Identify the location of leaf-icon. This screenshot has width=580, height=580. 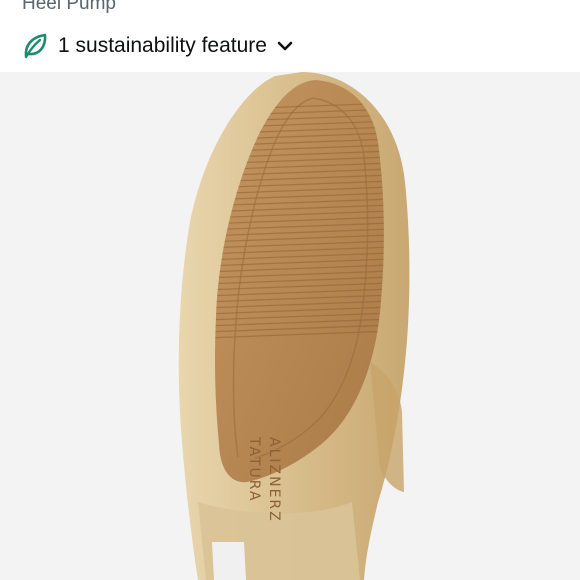
(35, 46).